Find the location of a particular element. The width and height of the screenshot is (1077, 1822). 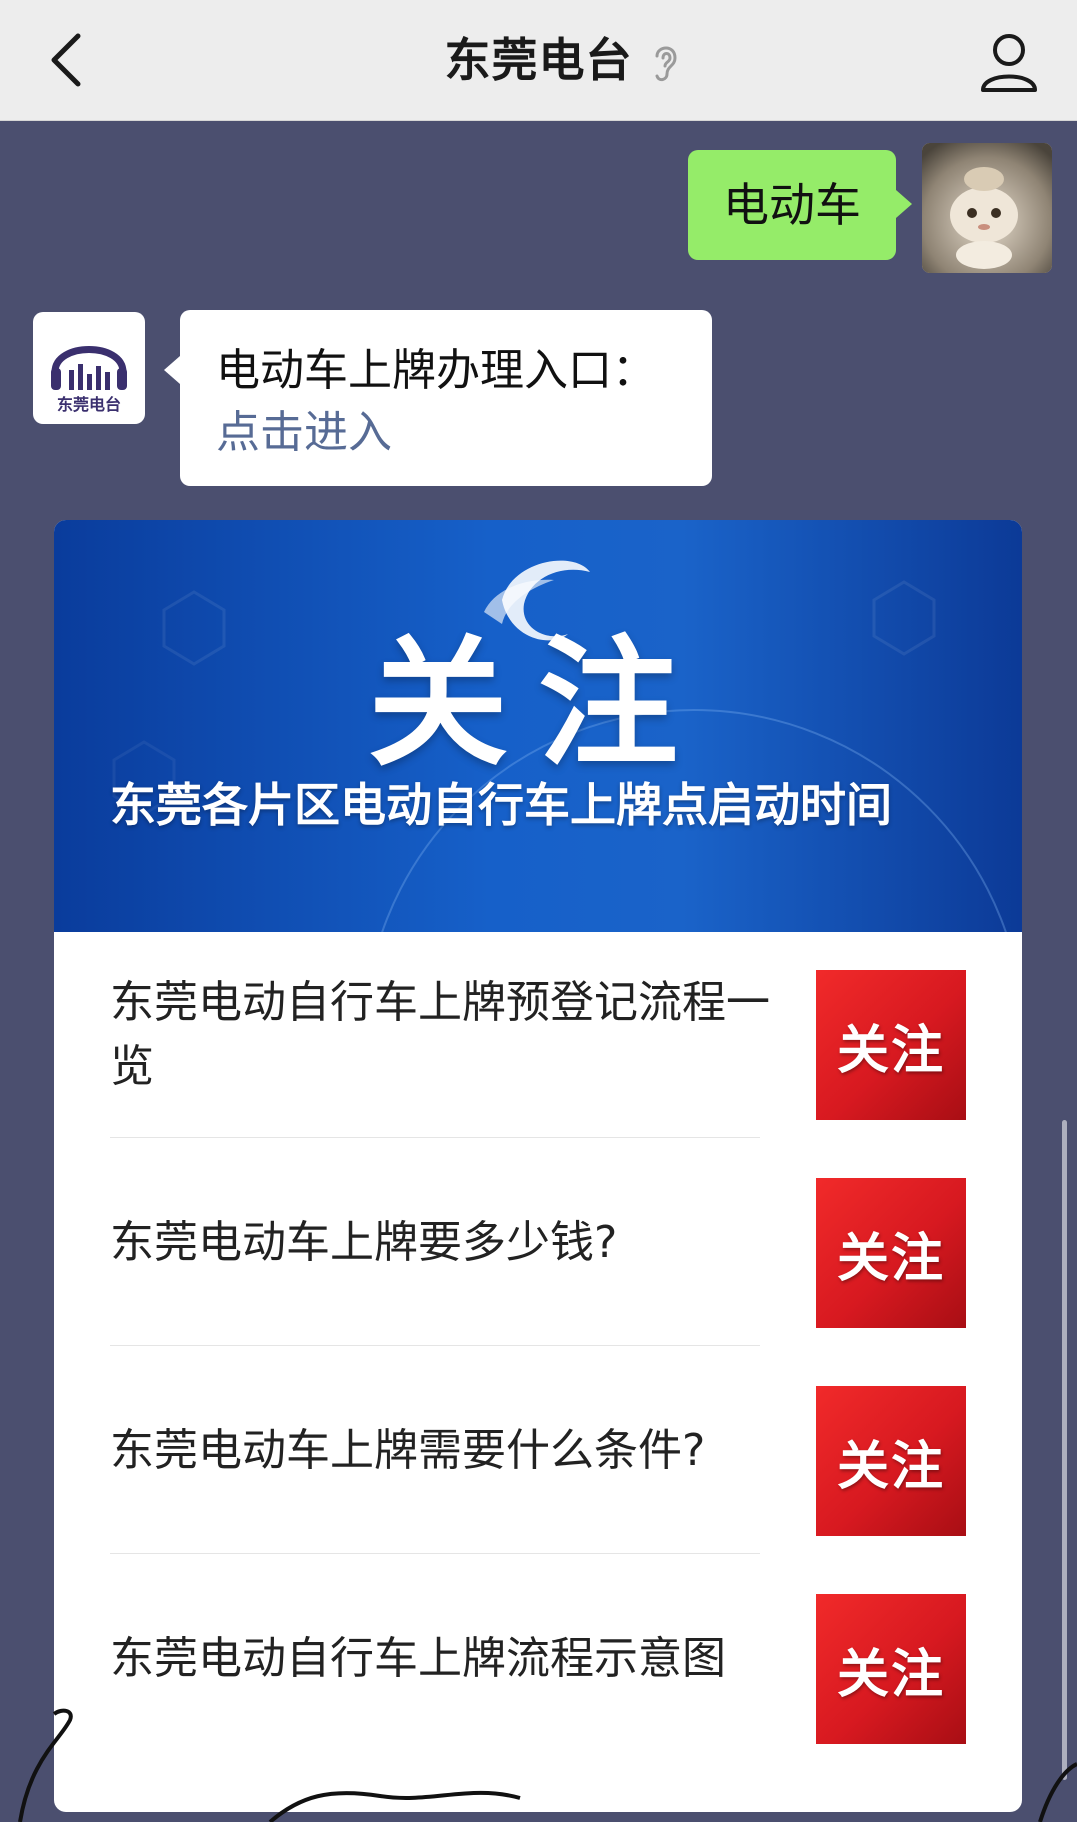

ear-icon is located at coordinates (666, 64).